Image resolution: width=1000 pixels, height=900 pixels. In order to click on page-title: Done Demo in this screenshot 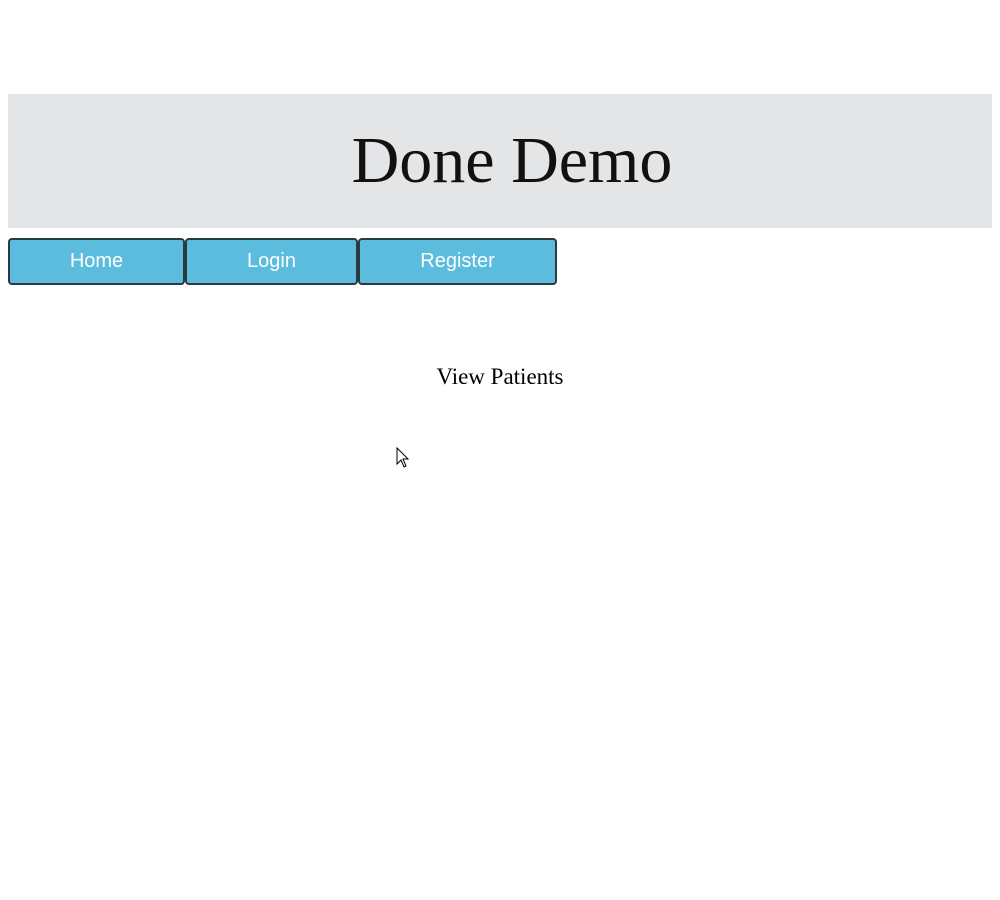, I will do `click(512, 160)`.